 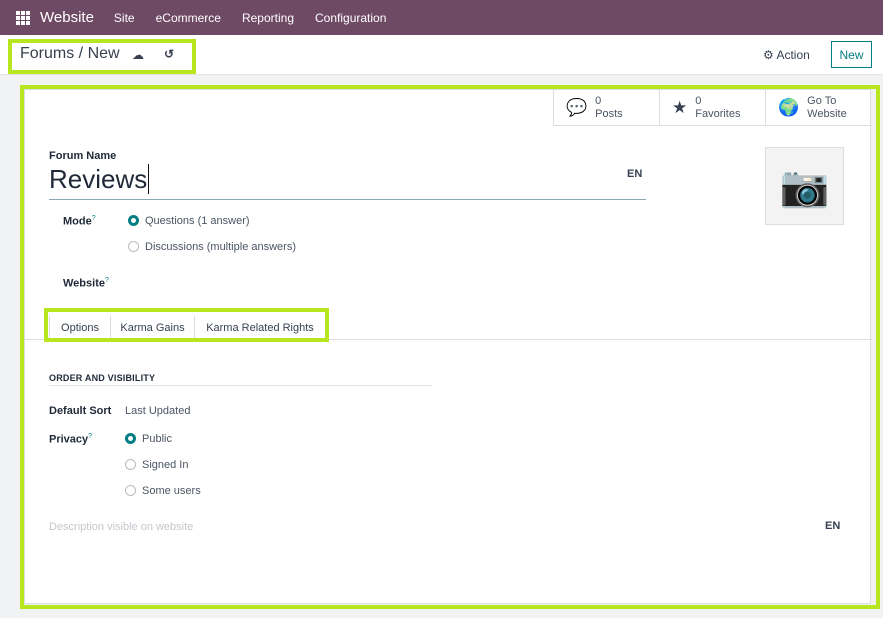 What do you see at coordinates (851, 54) in the screenshot?
I see `new-button: New` at bounding box center [851, 54].